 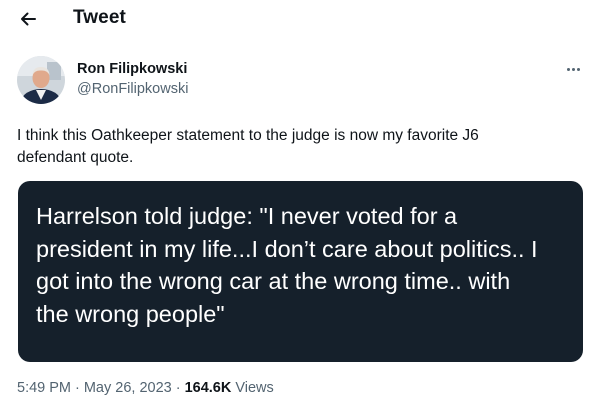 I want to click on page-header: Tweet, so click(x=301, y=19).